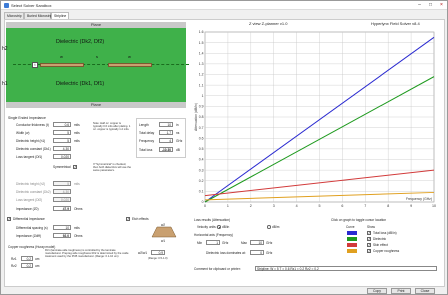  Describe the element at coordinates (143, 253) in the screenshot. I see `etch-ratio-label: w2/w1` at that location.